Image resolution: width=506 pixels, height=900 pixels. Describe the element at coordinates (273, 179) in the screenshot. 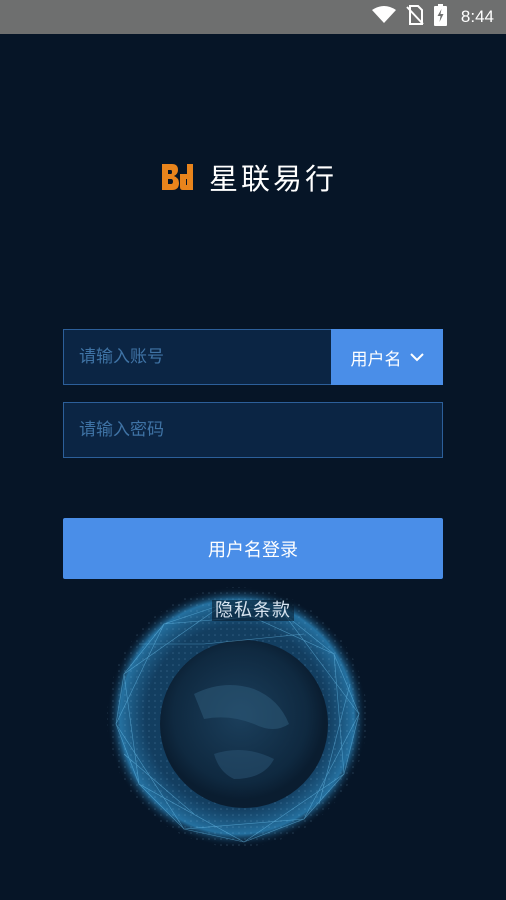

I see `brand-name: 星联易行` at that location.